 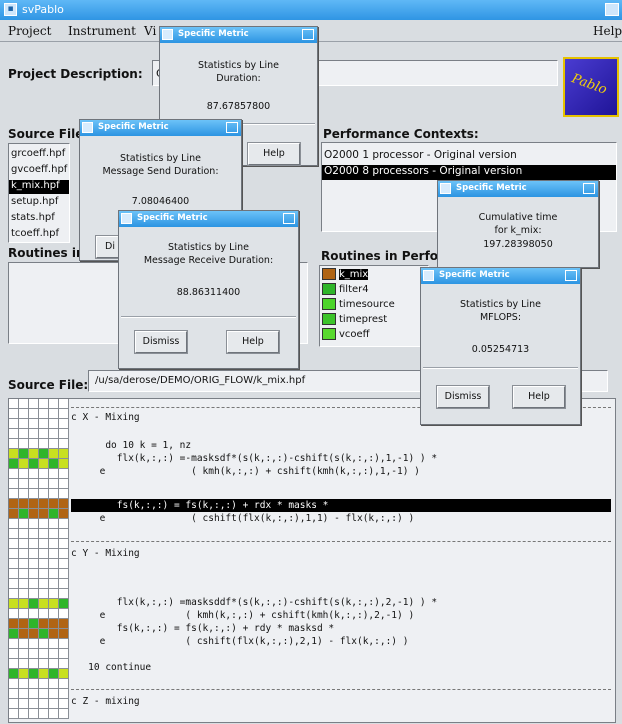 I want to click on code-line: 10 continue, so click(x=341, y=667).